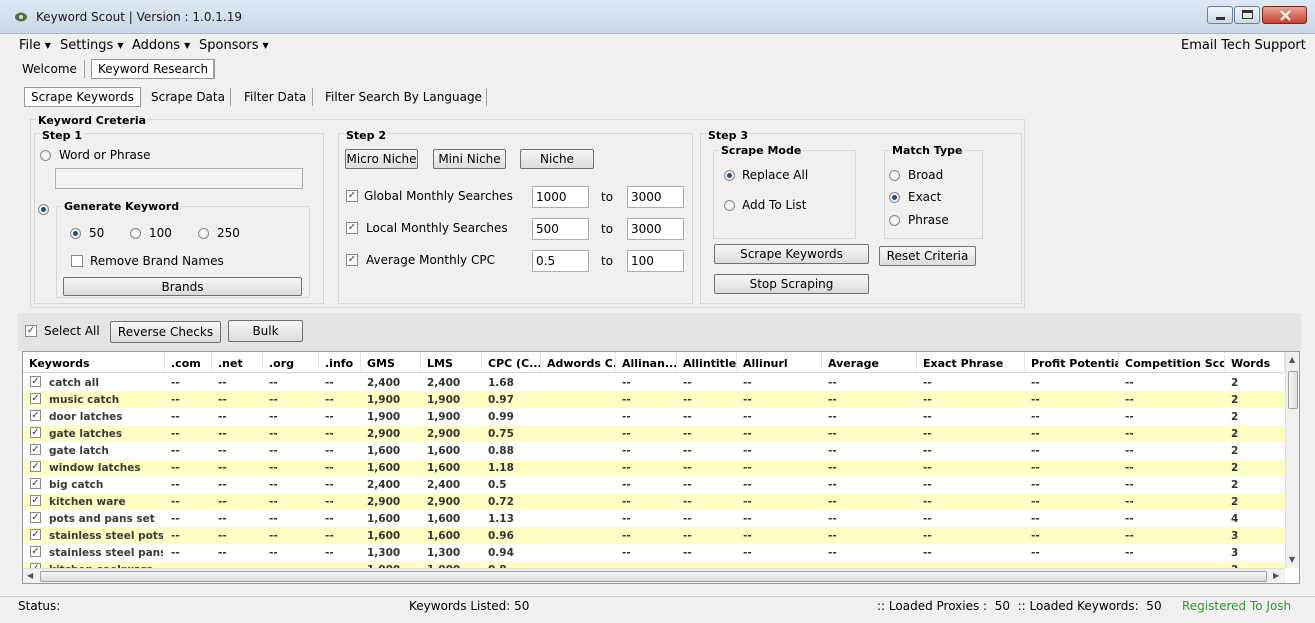  Describe the element at coordinates (1292, 460) in the screenshot. I see `vertical-scrollbar: ▲ ▼` at that location.